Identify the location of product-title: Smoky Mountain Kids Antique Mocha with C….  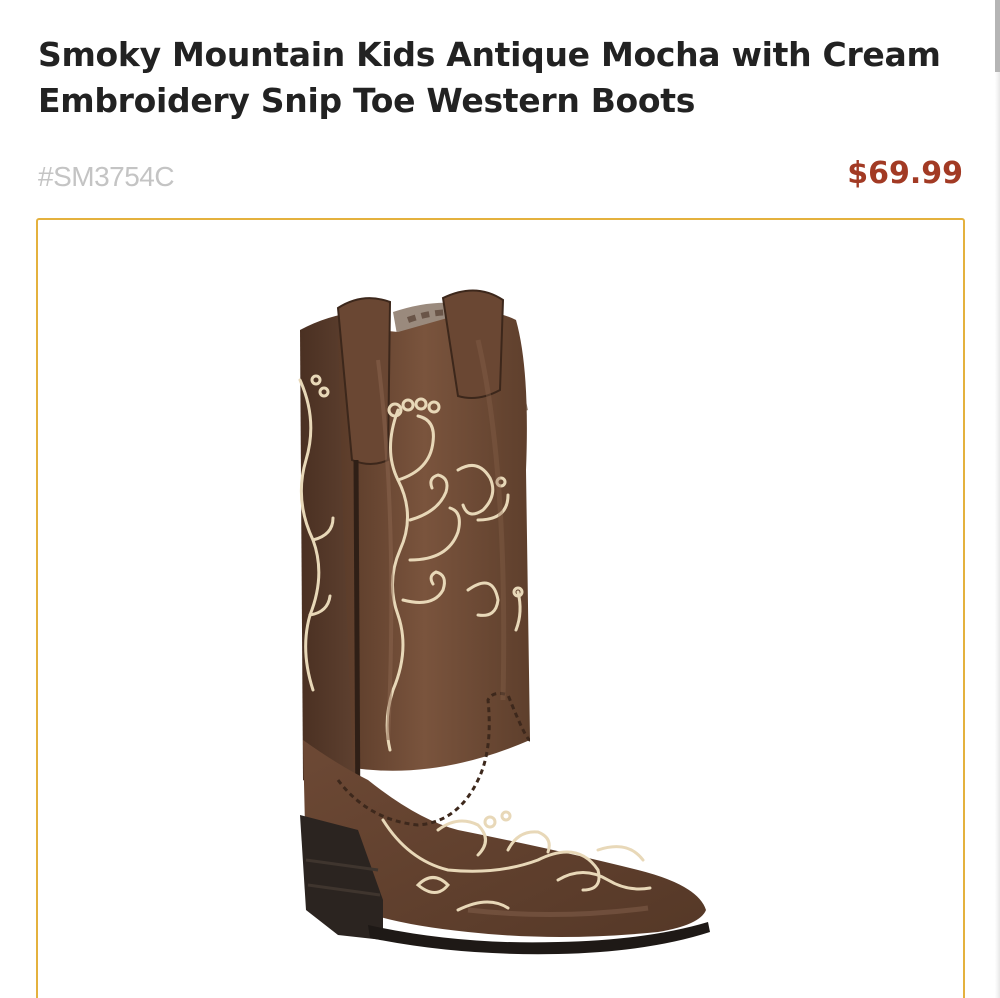
(489, 77).